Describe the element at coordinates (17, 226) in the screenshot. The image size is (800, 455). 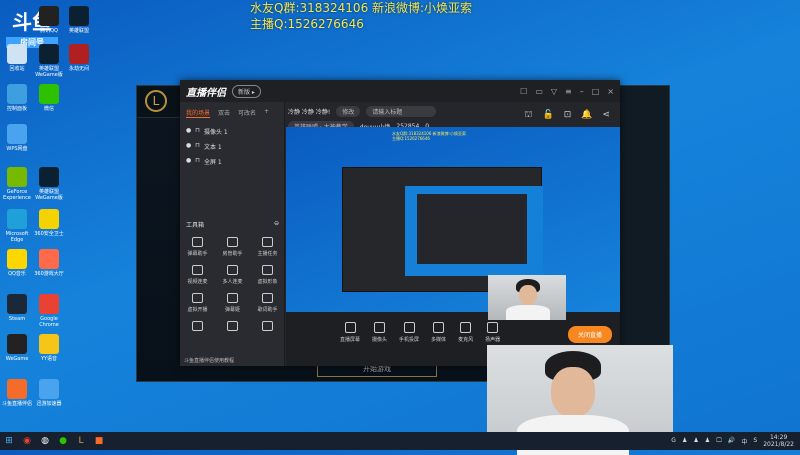
I see `desktop-icon: Microsoft Edge` at that location.